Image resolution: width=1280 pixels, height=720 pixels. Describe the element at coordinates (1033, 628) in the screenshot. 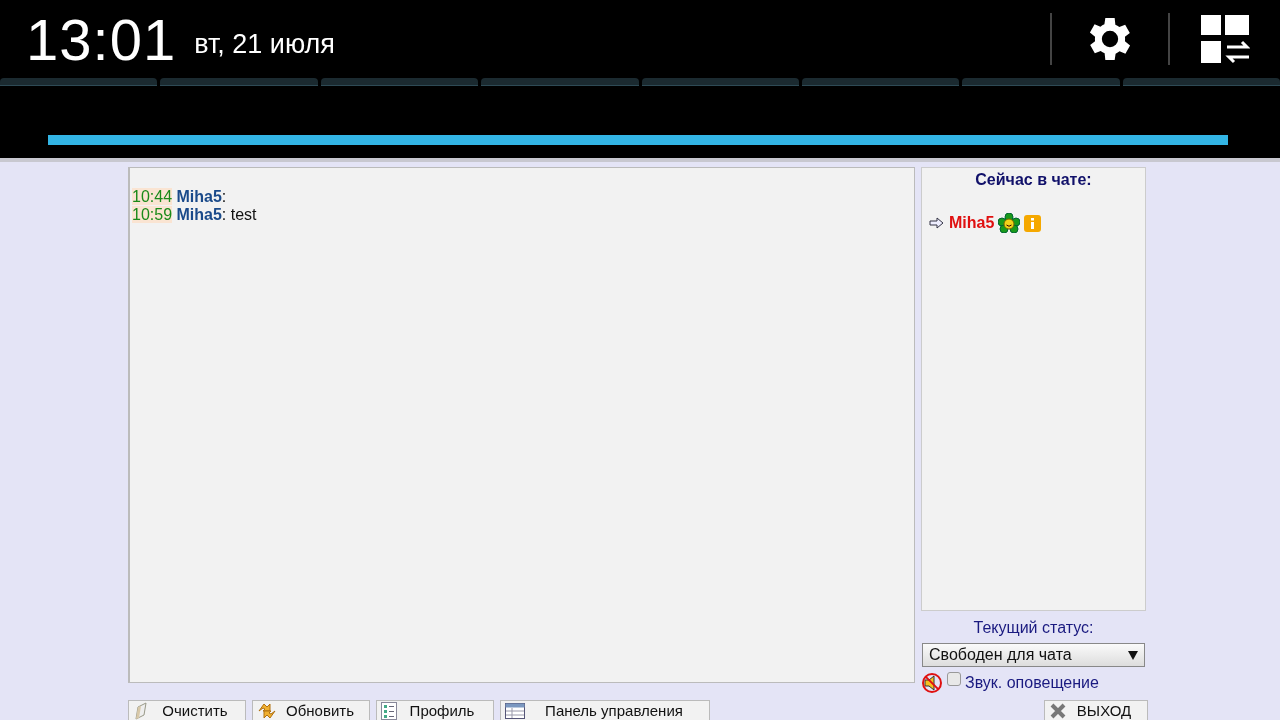

I see `status-label: Текущий статус:` at that location.